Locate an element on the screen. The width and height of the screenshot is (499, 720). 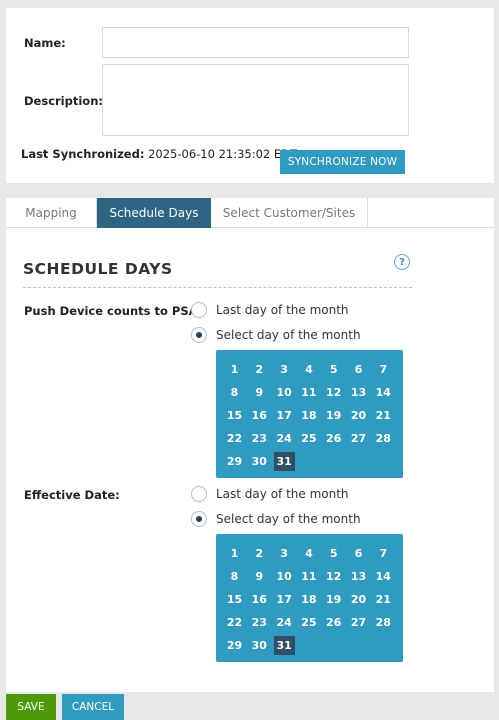
push-day-1: 1 is located at coordinates (234, 369).